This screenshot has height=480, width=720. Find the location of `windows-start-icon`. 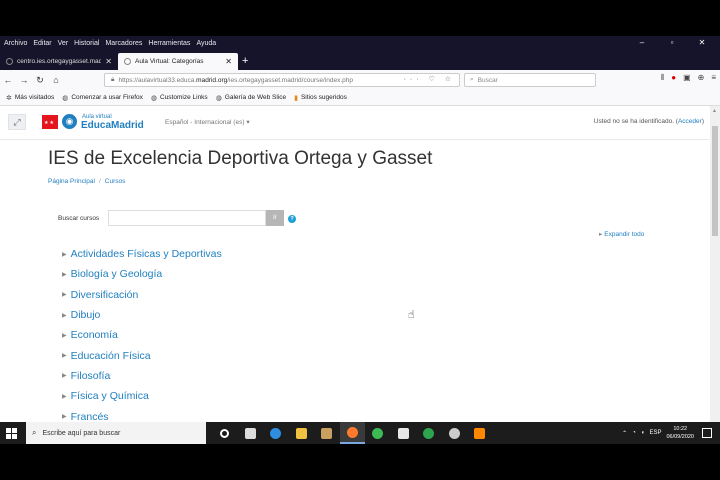

windows-start-icon is located at coordinates (11, 433).